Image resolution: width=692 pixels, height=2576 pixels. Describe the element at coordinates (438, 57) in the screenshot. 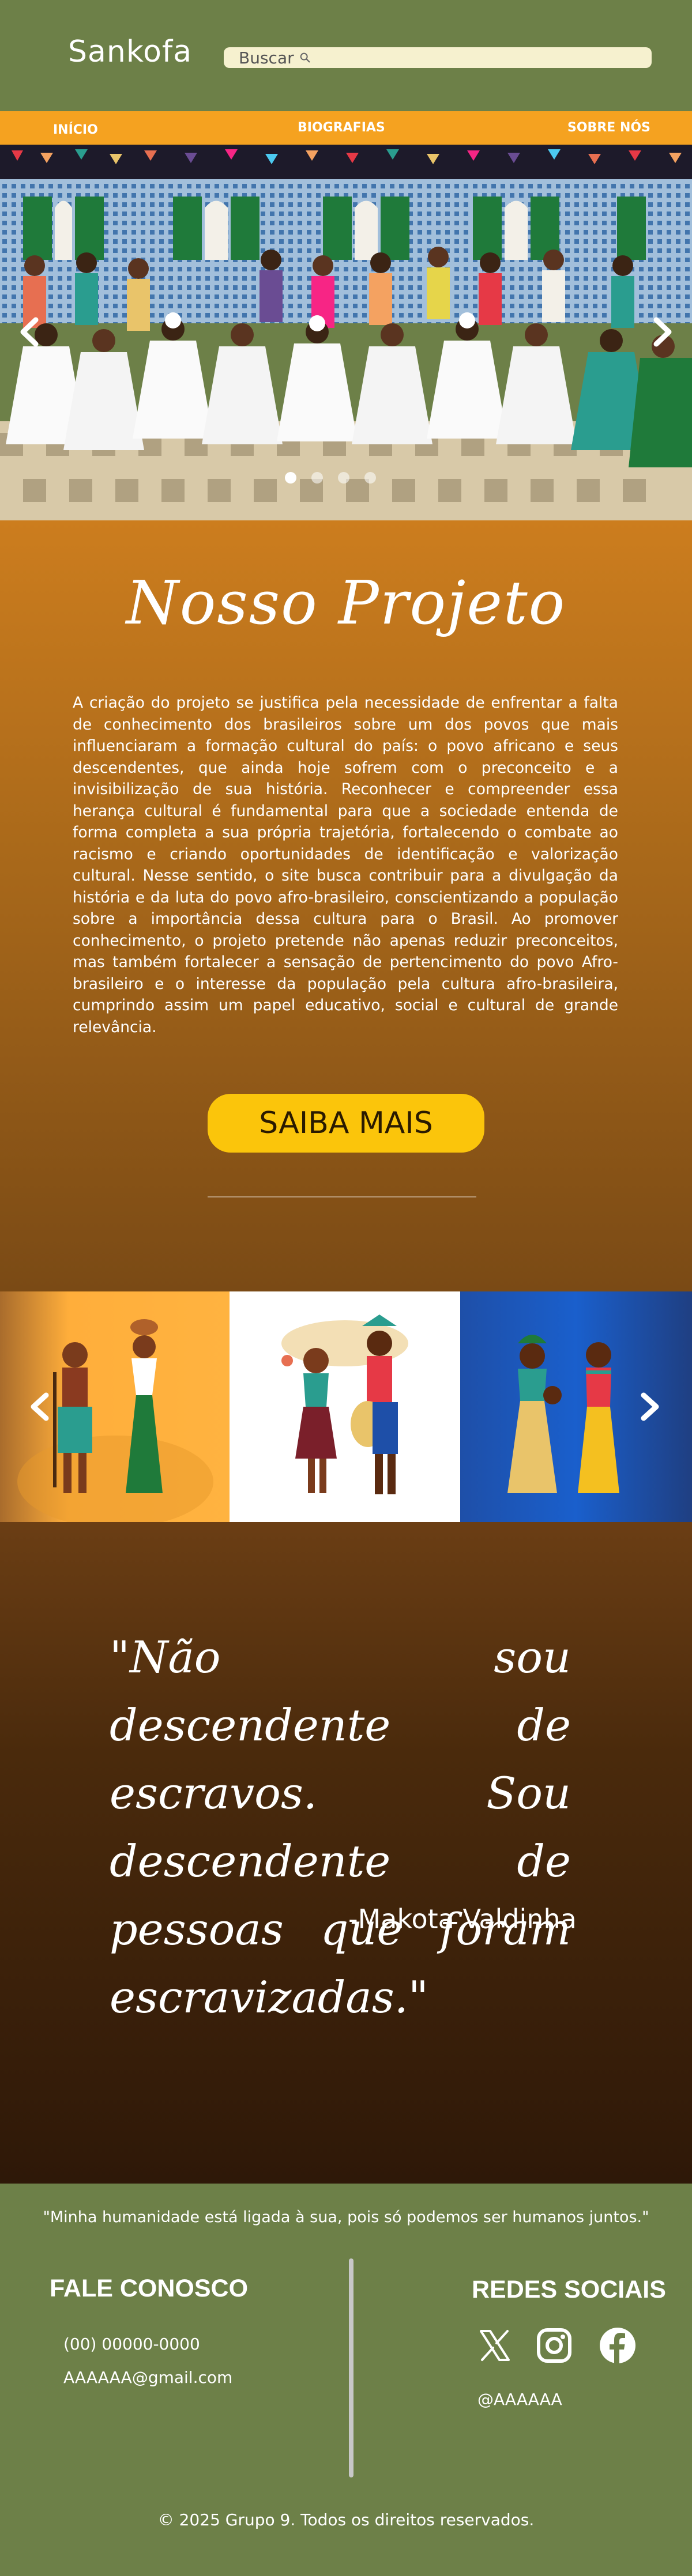

I see `search-bar` at that location.